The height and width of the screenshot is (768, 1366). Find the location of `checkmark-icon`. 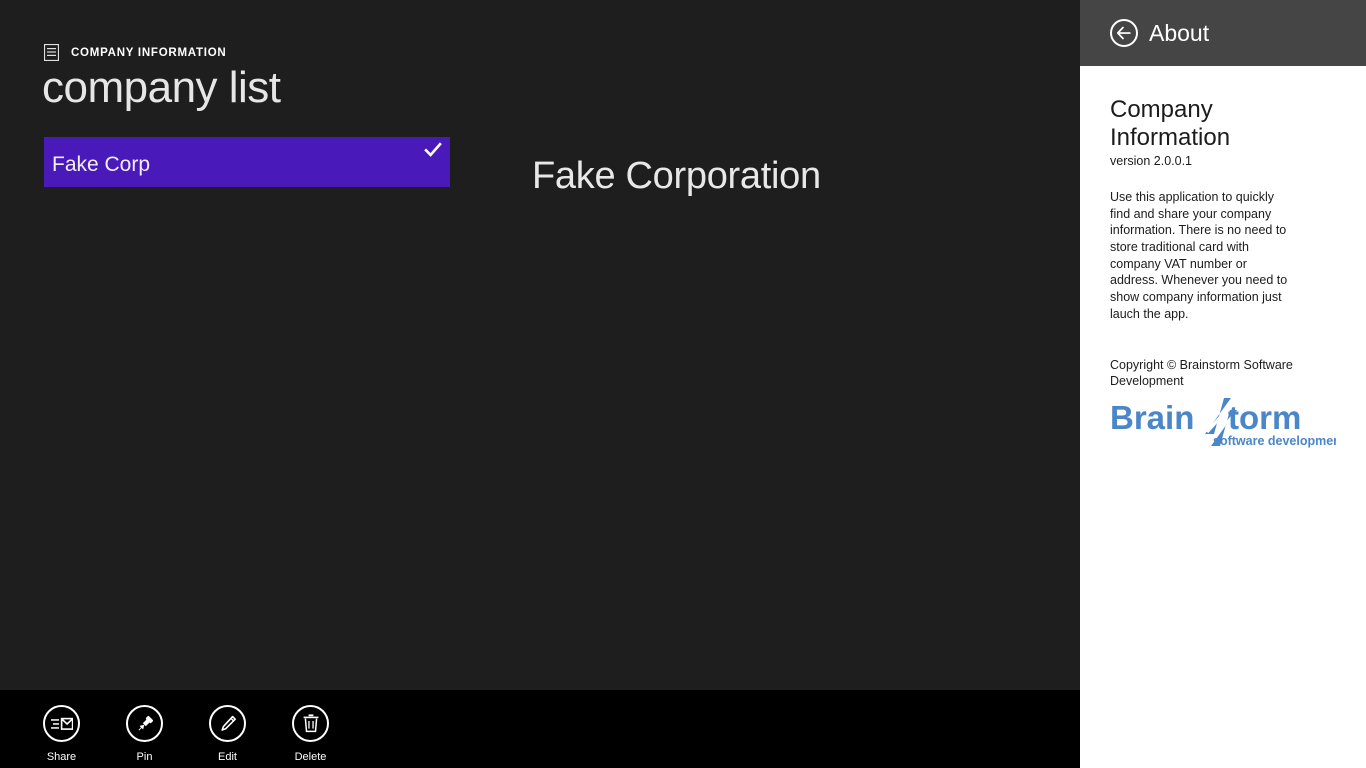

checkmark-icon is located at coordinates (433, 150).